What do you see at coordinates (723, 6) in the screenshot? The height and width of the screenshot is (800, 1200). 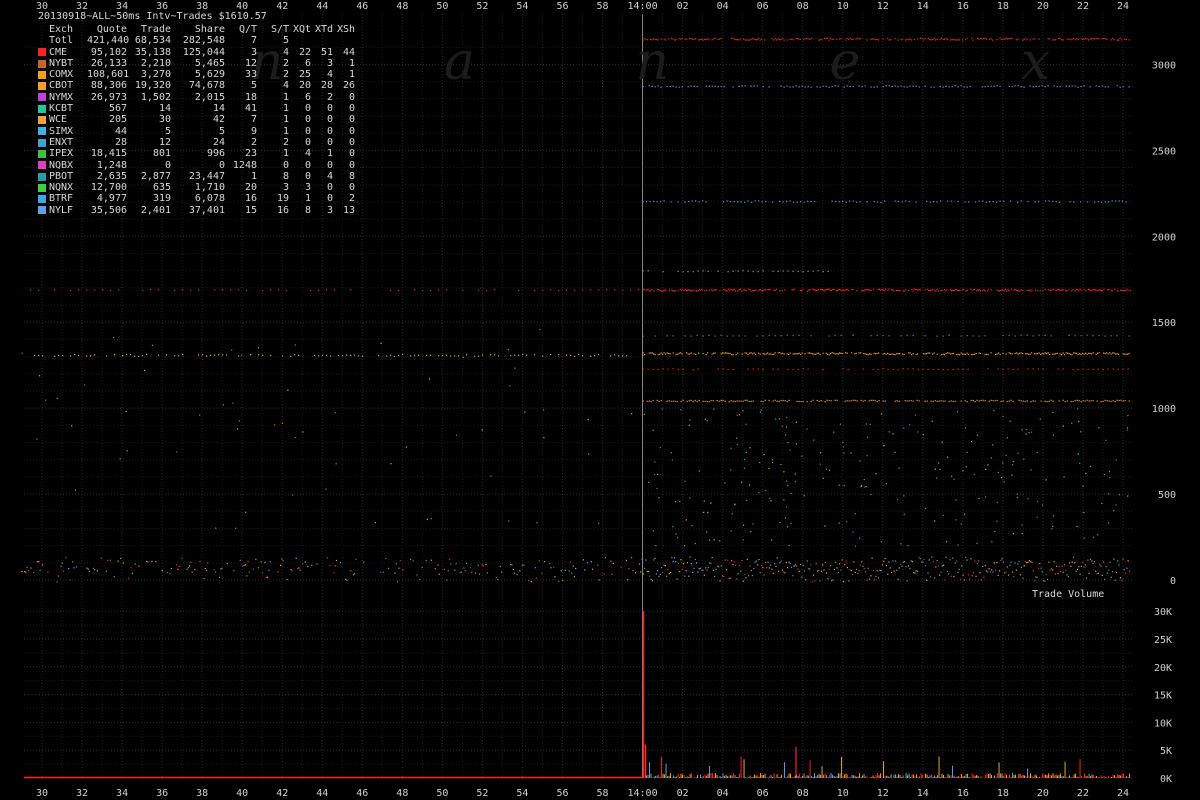 I see `x-tick-top: 04` at bounding box center [723, 6].